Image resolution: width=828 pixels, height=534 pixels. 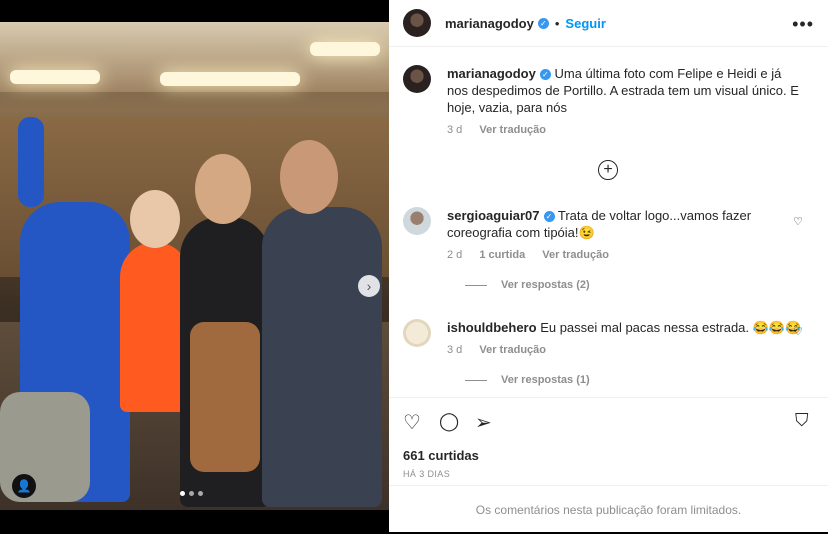 What do you see at coordinates (455, 255) in the screenshot?
I see `comment-time: 2 d` at bounding box center [455, 255].